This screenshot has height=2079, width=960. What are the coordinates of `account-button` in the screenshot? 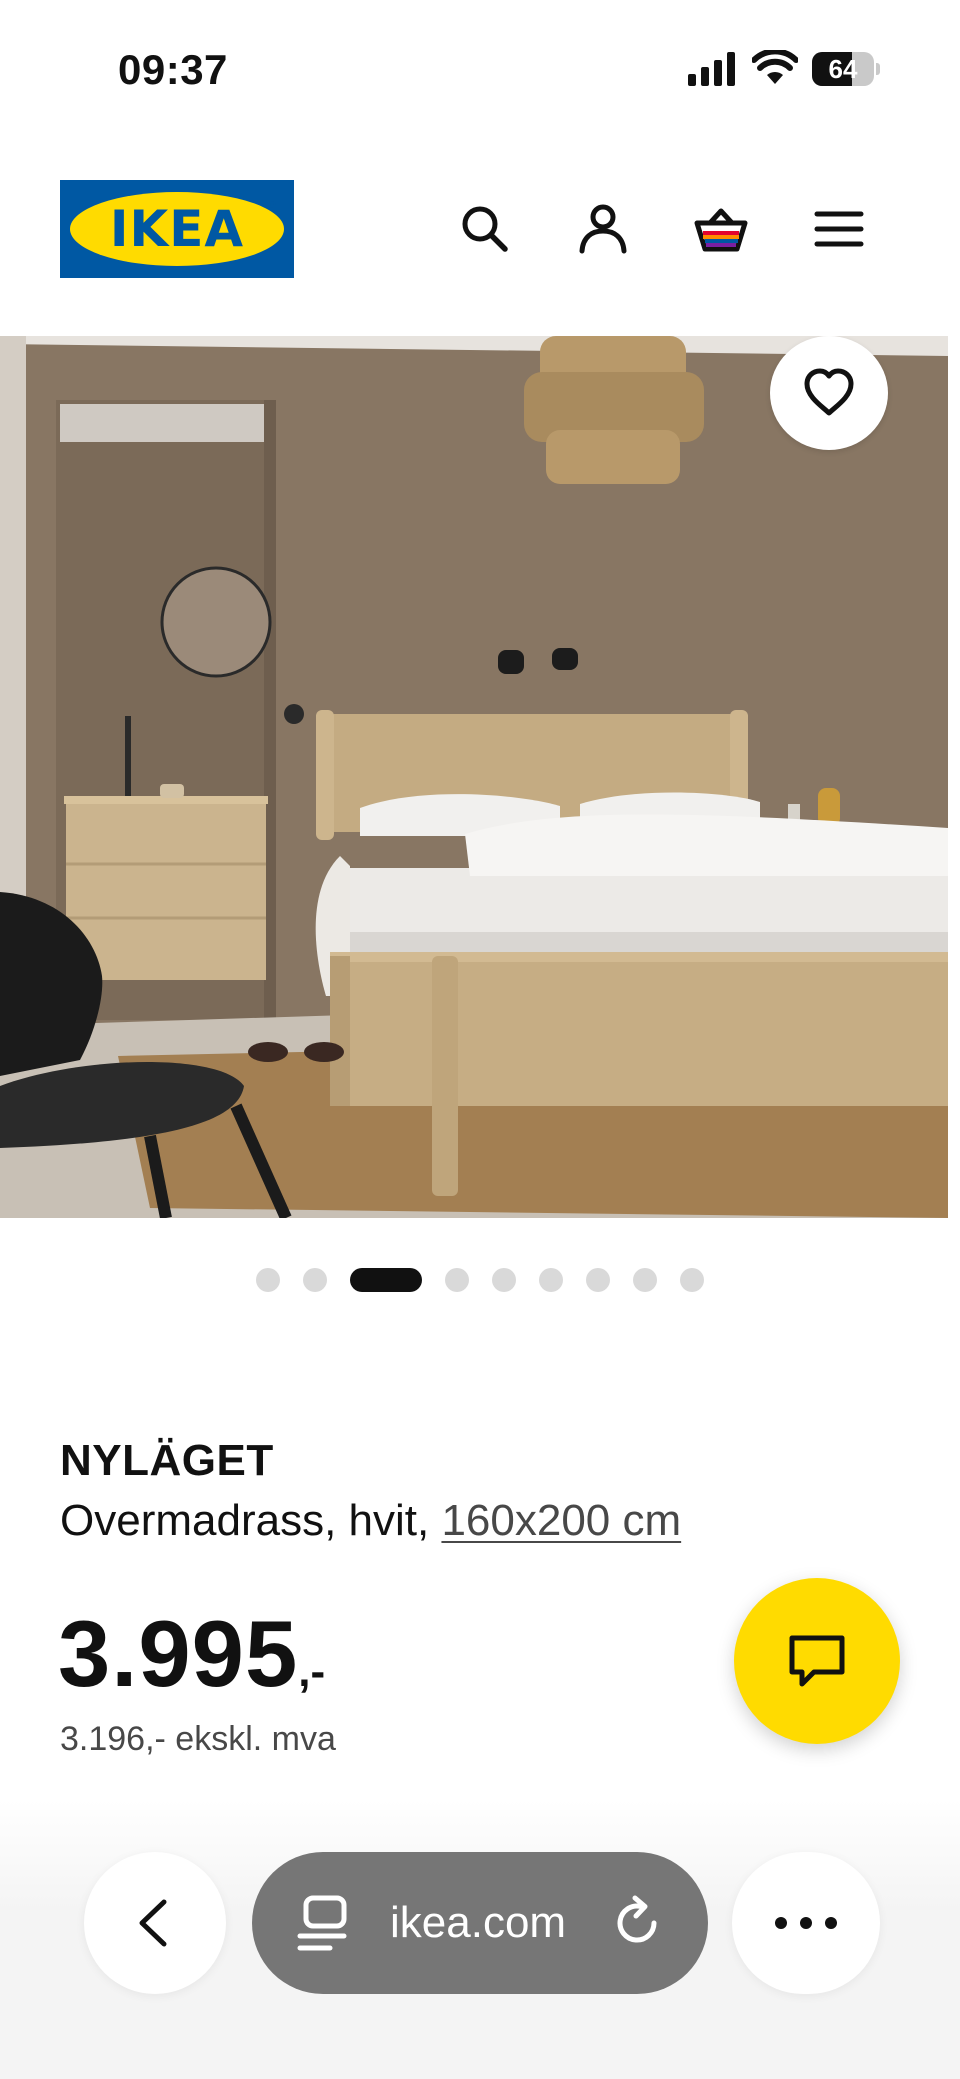 It's located at (603, 229).